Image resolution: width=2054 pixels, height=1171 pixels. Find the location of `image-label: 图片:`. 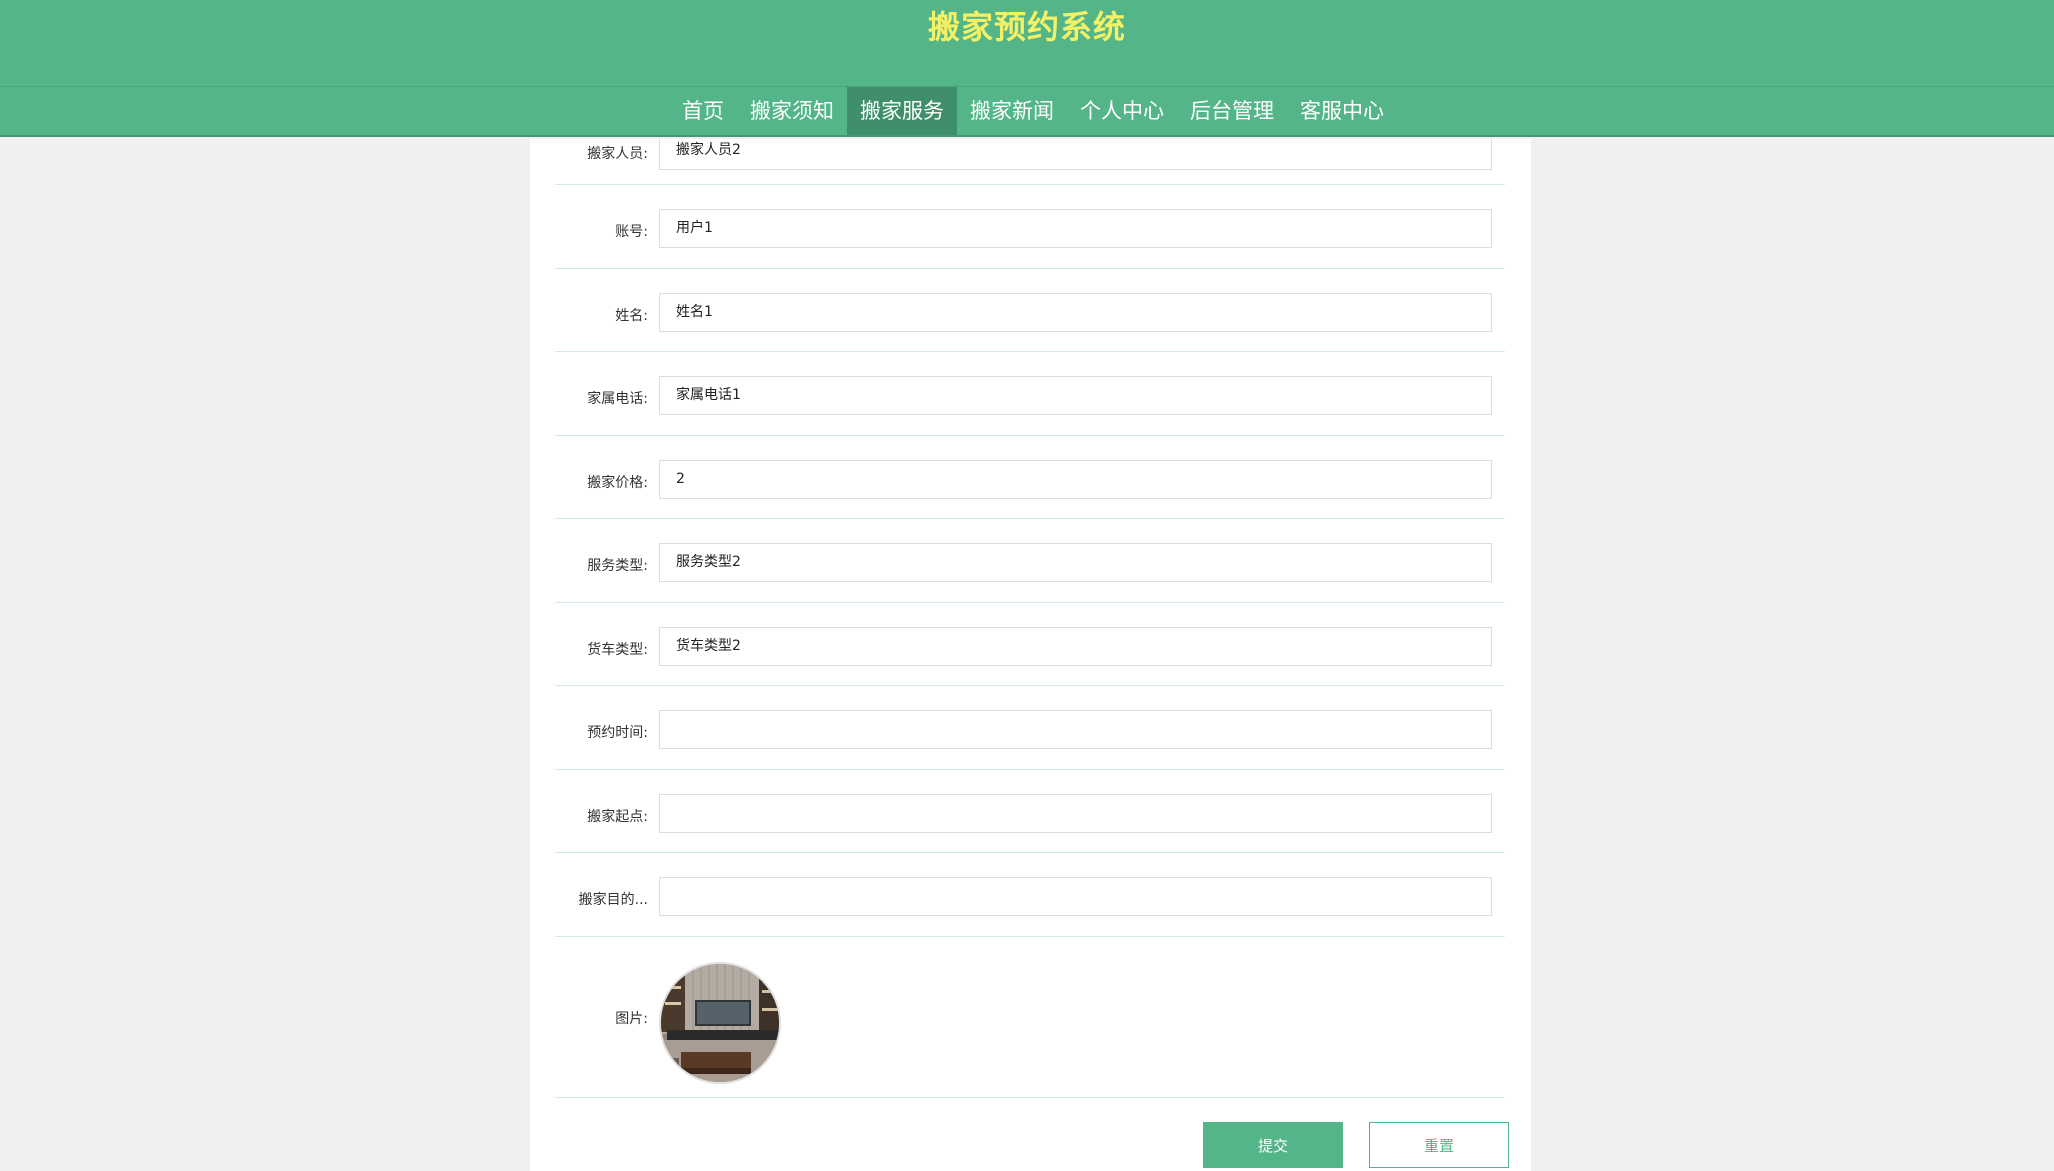

image-label: 图片: is located at coordinates (631, 1018).